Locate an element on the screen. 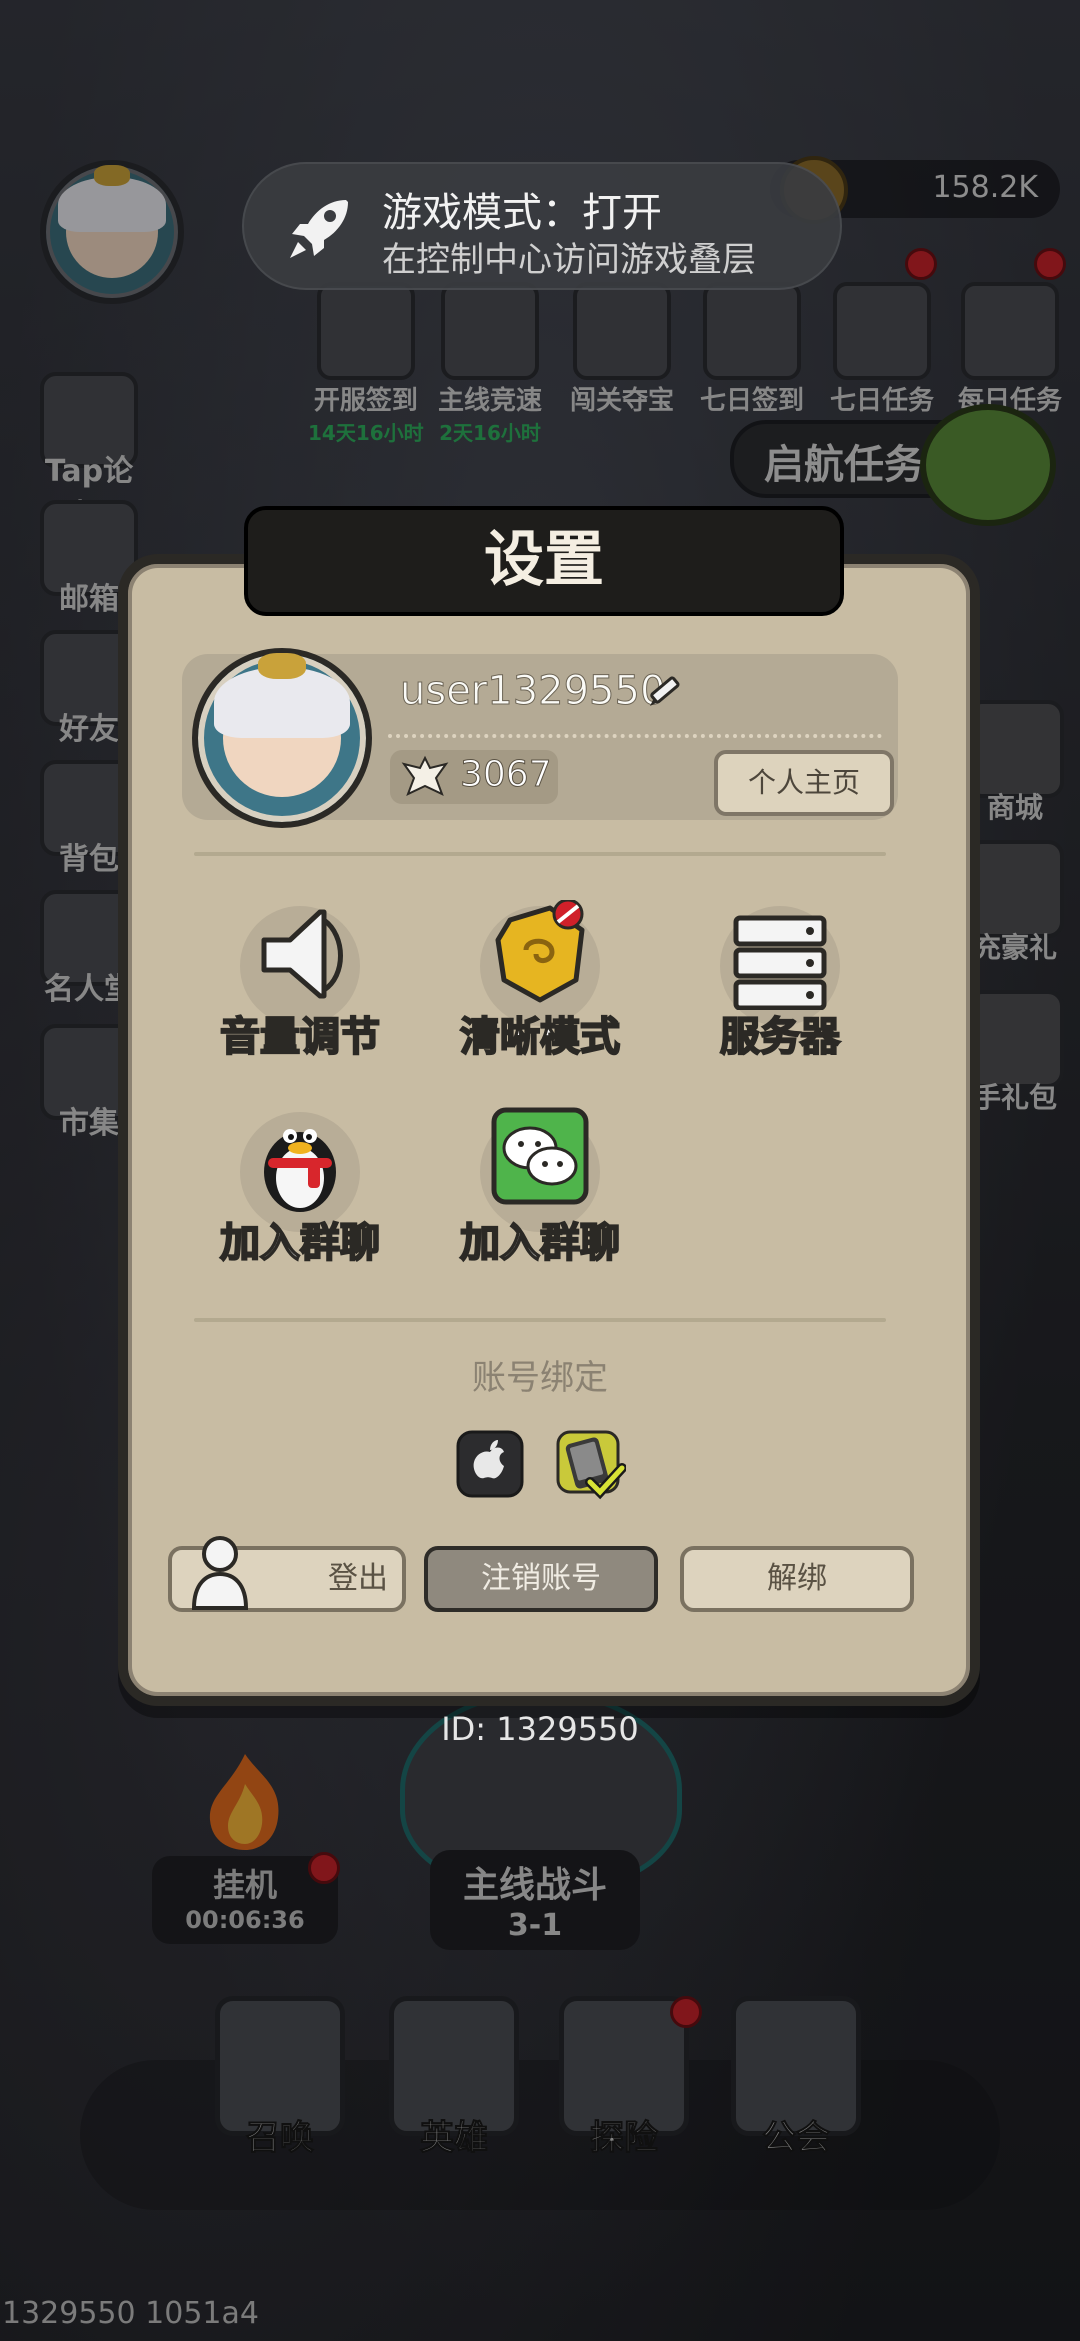 The height and width of the screenshot is (2341, 1080). clarity-mode-button: 清晰模式 is located at coordinates (540, 985).